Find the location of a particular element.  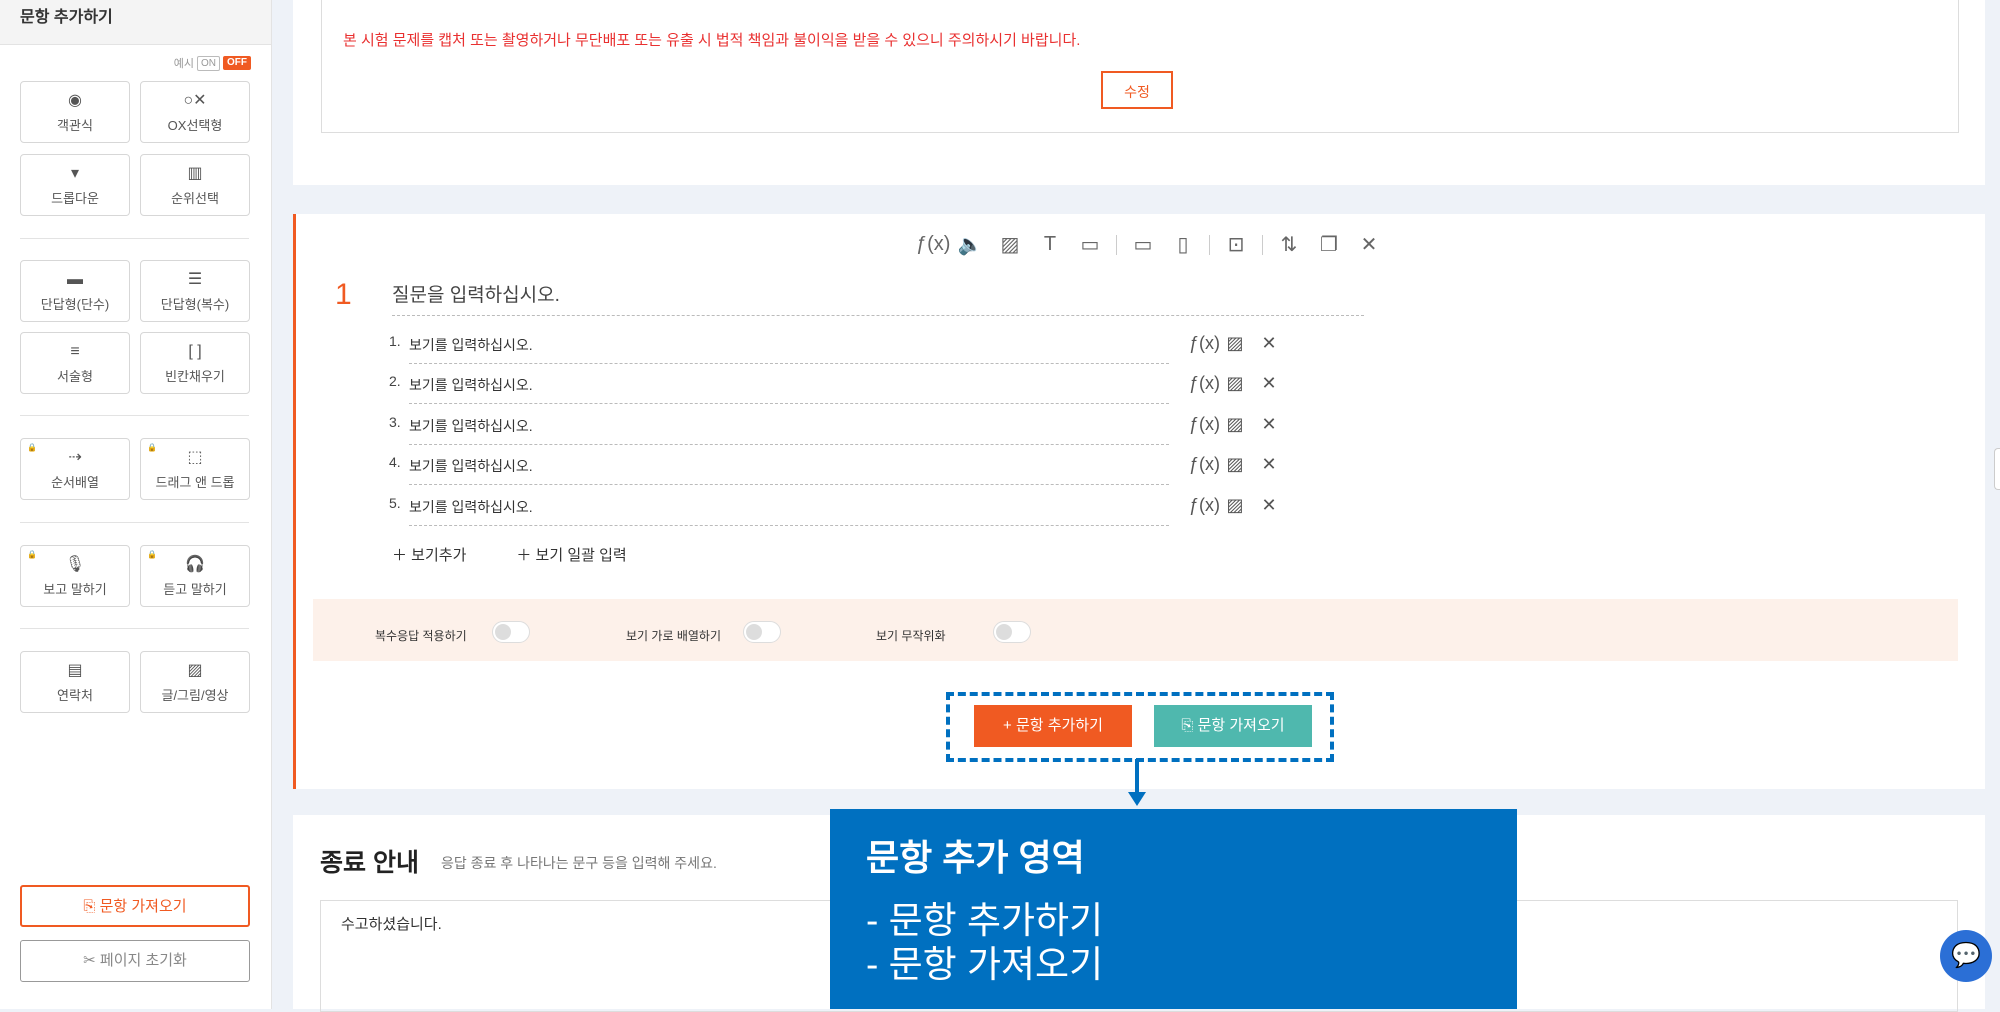

tile-multiple-choice: ◉ 객관식 is located at coordinates (75, 112).